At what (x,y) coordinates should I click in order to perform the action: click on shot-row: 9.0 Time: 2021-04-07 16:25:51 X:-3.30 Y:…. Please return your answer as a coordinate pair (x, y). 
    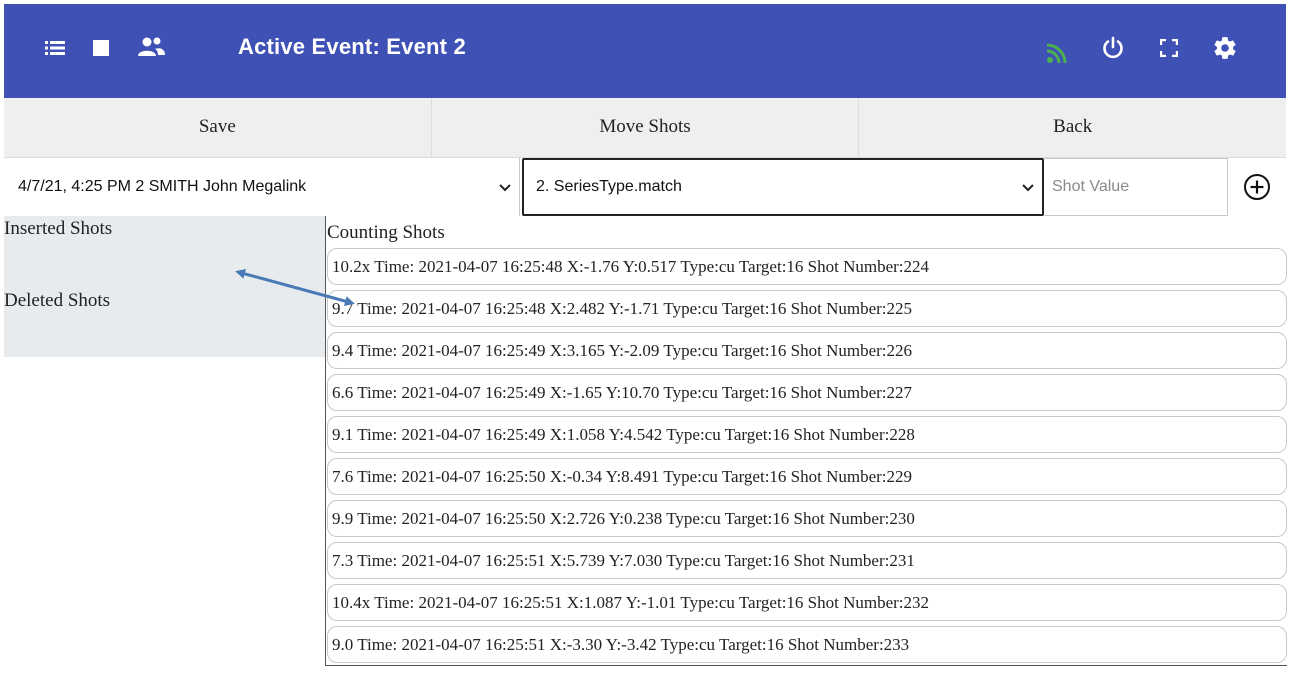
    Looking at the image, I should click on (807, 644).